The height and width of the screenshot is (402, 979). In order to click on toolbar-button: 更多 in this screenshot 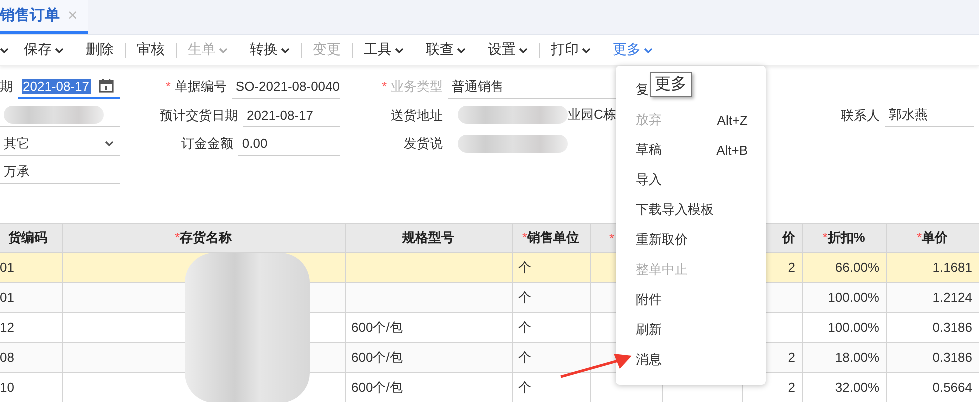, I will do `click(633, 50)`.